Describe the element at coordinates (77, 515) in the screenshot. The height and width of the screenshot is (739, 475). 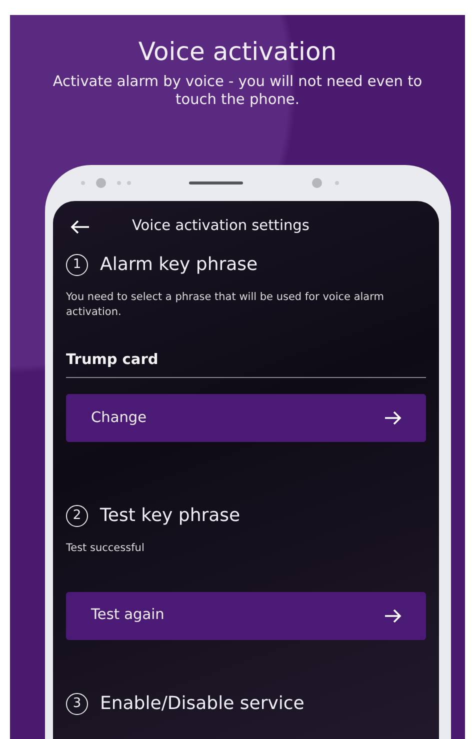
I see `step-number: 2` at that location.